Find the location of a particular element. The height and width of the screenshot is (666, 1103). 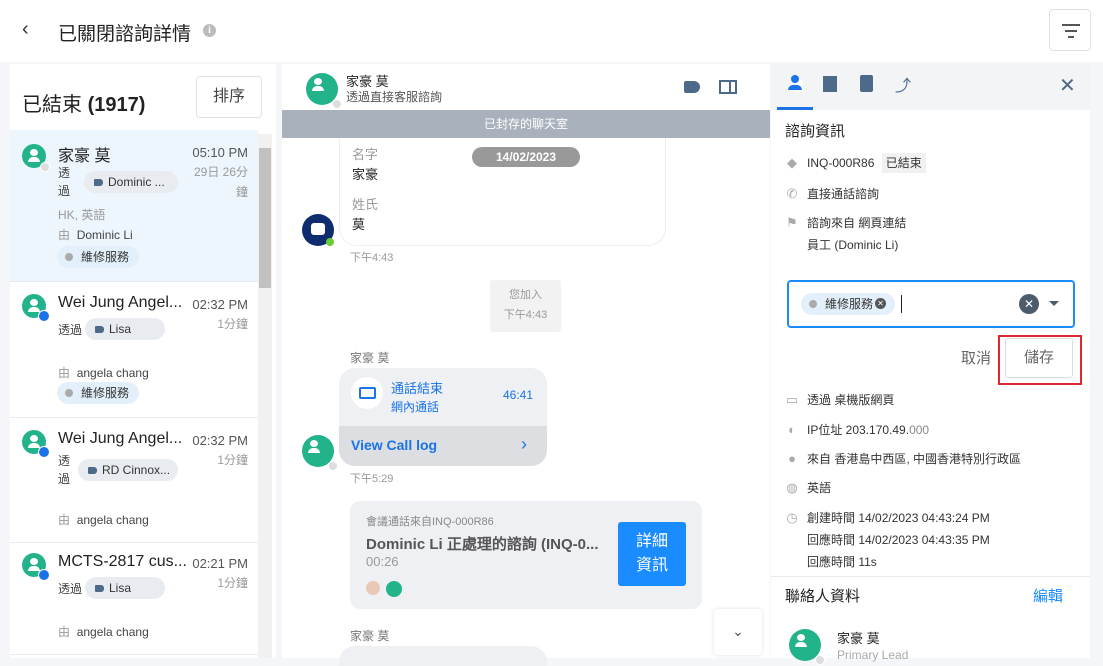

tag-icon is located at coordinates (692, 87).